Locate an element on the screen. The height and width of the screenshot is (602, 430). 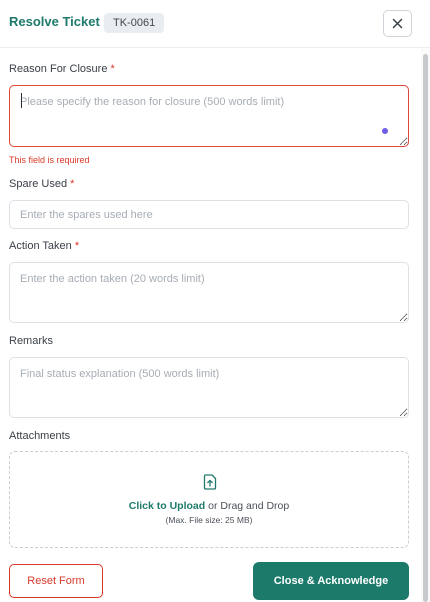
reason-label-text: Reason For Closure is located at coordinates (58, 69).